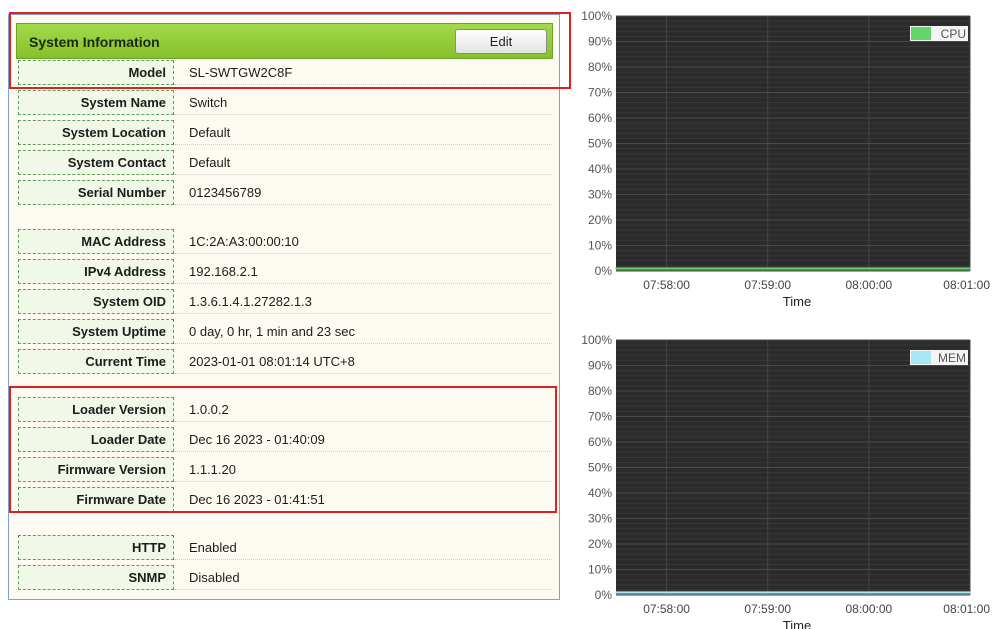 The width and height of the screenshot is (994, 629). Describe the element at coordinates (363, 577) in the screenshot. I see `info-value: Disabled` at that location.